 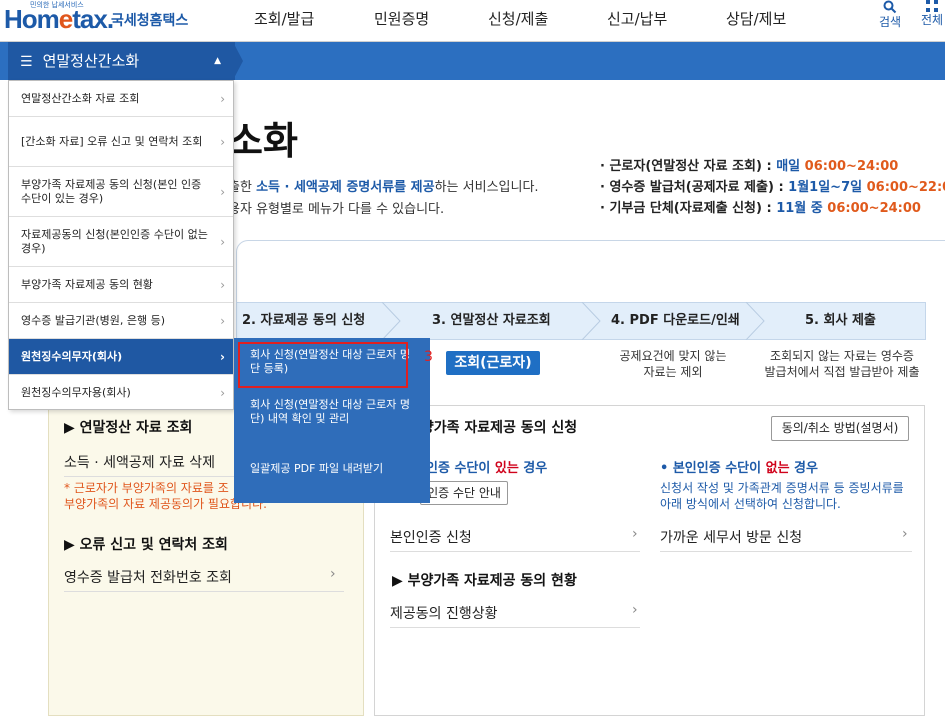 I want to click on nav-application: 신청/제출, so click(x=518, y=18).